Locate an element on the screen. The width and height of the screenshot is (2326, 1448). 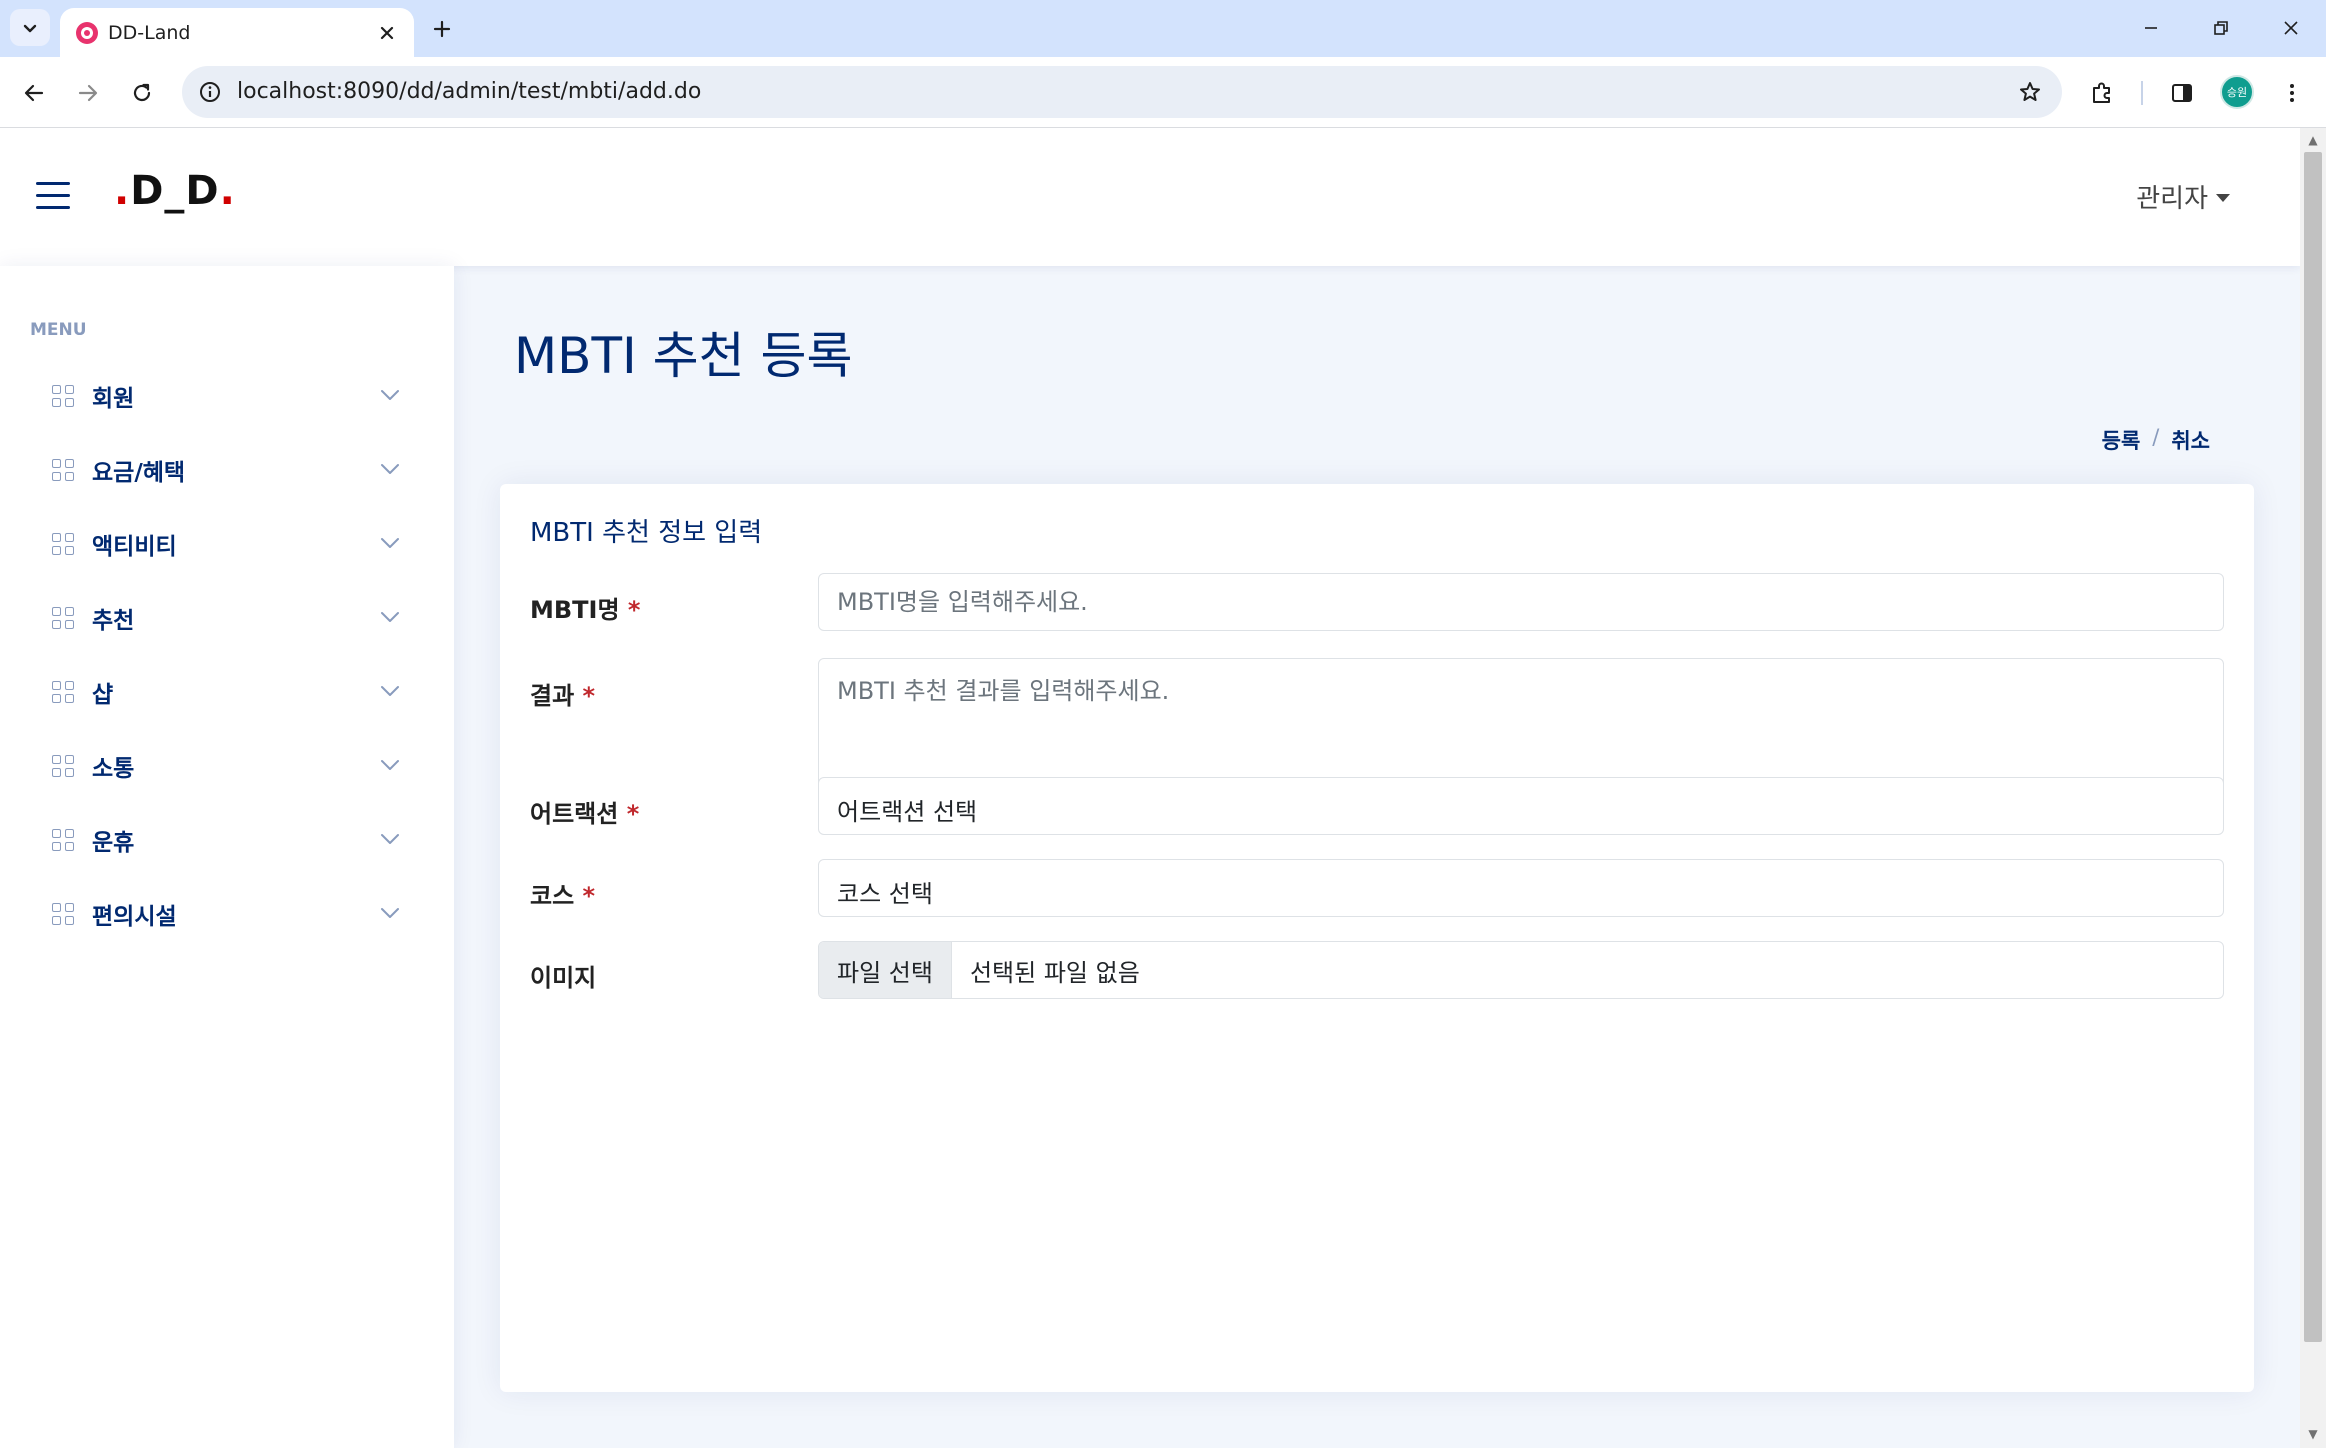
course-label-text: 코스 is located at coordinates (552, 896).